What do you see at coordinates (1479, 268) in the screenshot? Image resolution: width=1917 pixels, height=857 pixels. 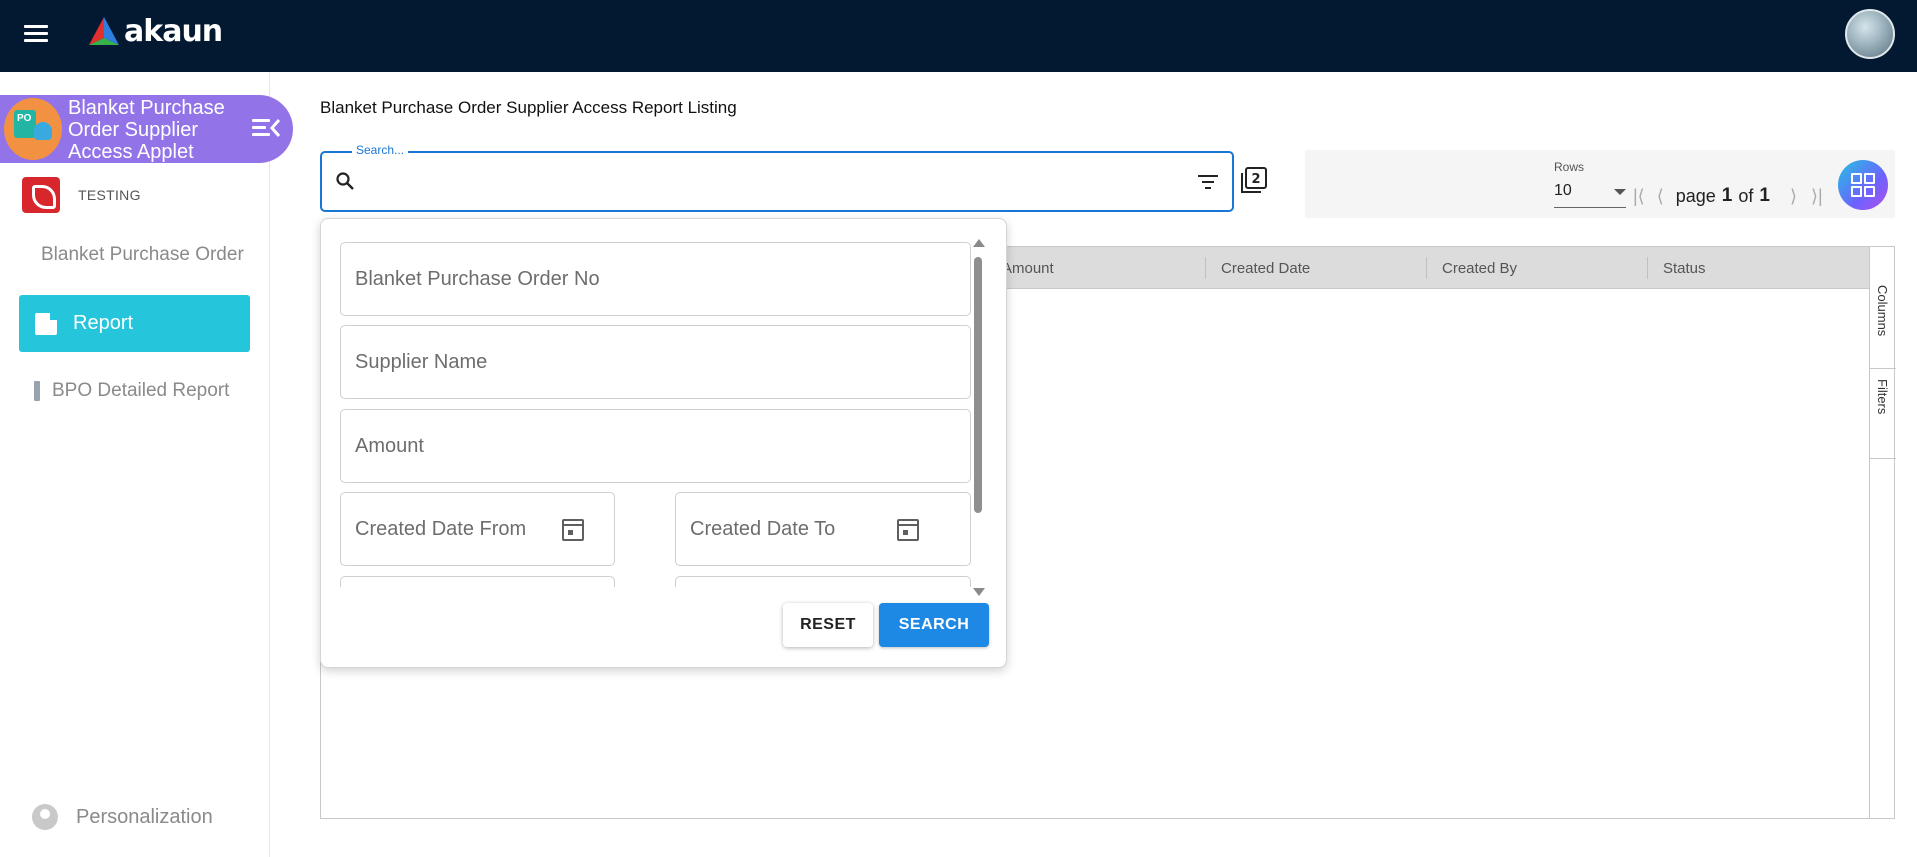 I see `column-header-created-by: Created By` at bounding box center [1479, 268].